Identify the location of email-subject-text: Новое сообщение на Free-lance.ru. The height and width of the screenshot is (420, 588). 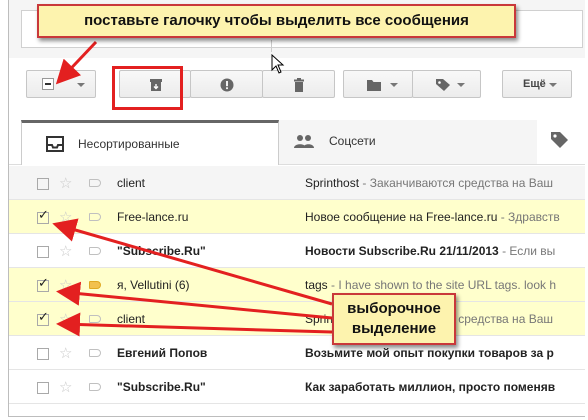
(401, 217).